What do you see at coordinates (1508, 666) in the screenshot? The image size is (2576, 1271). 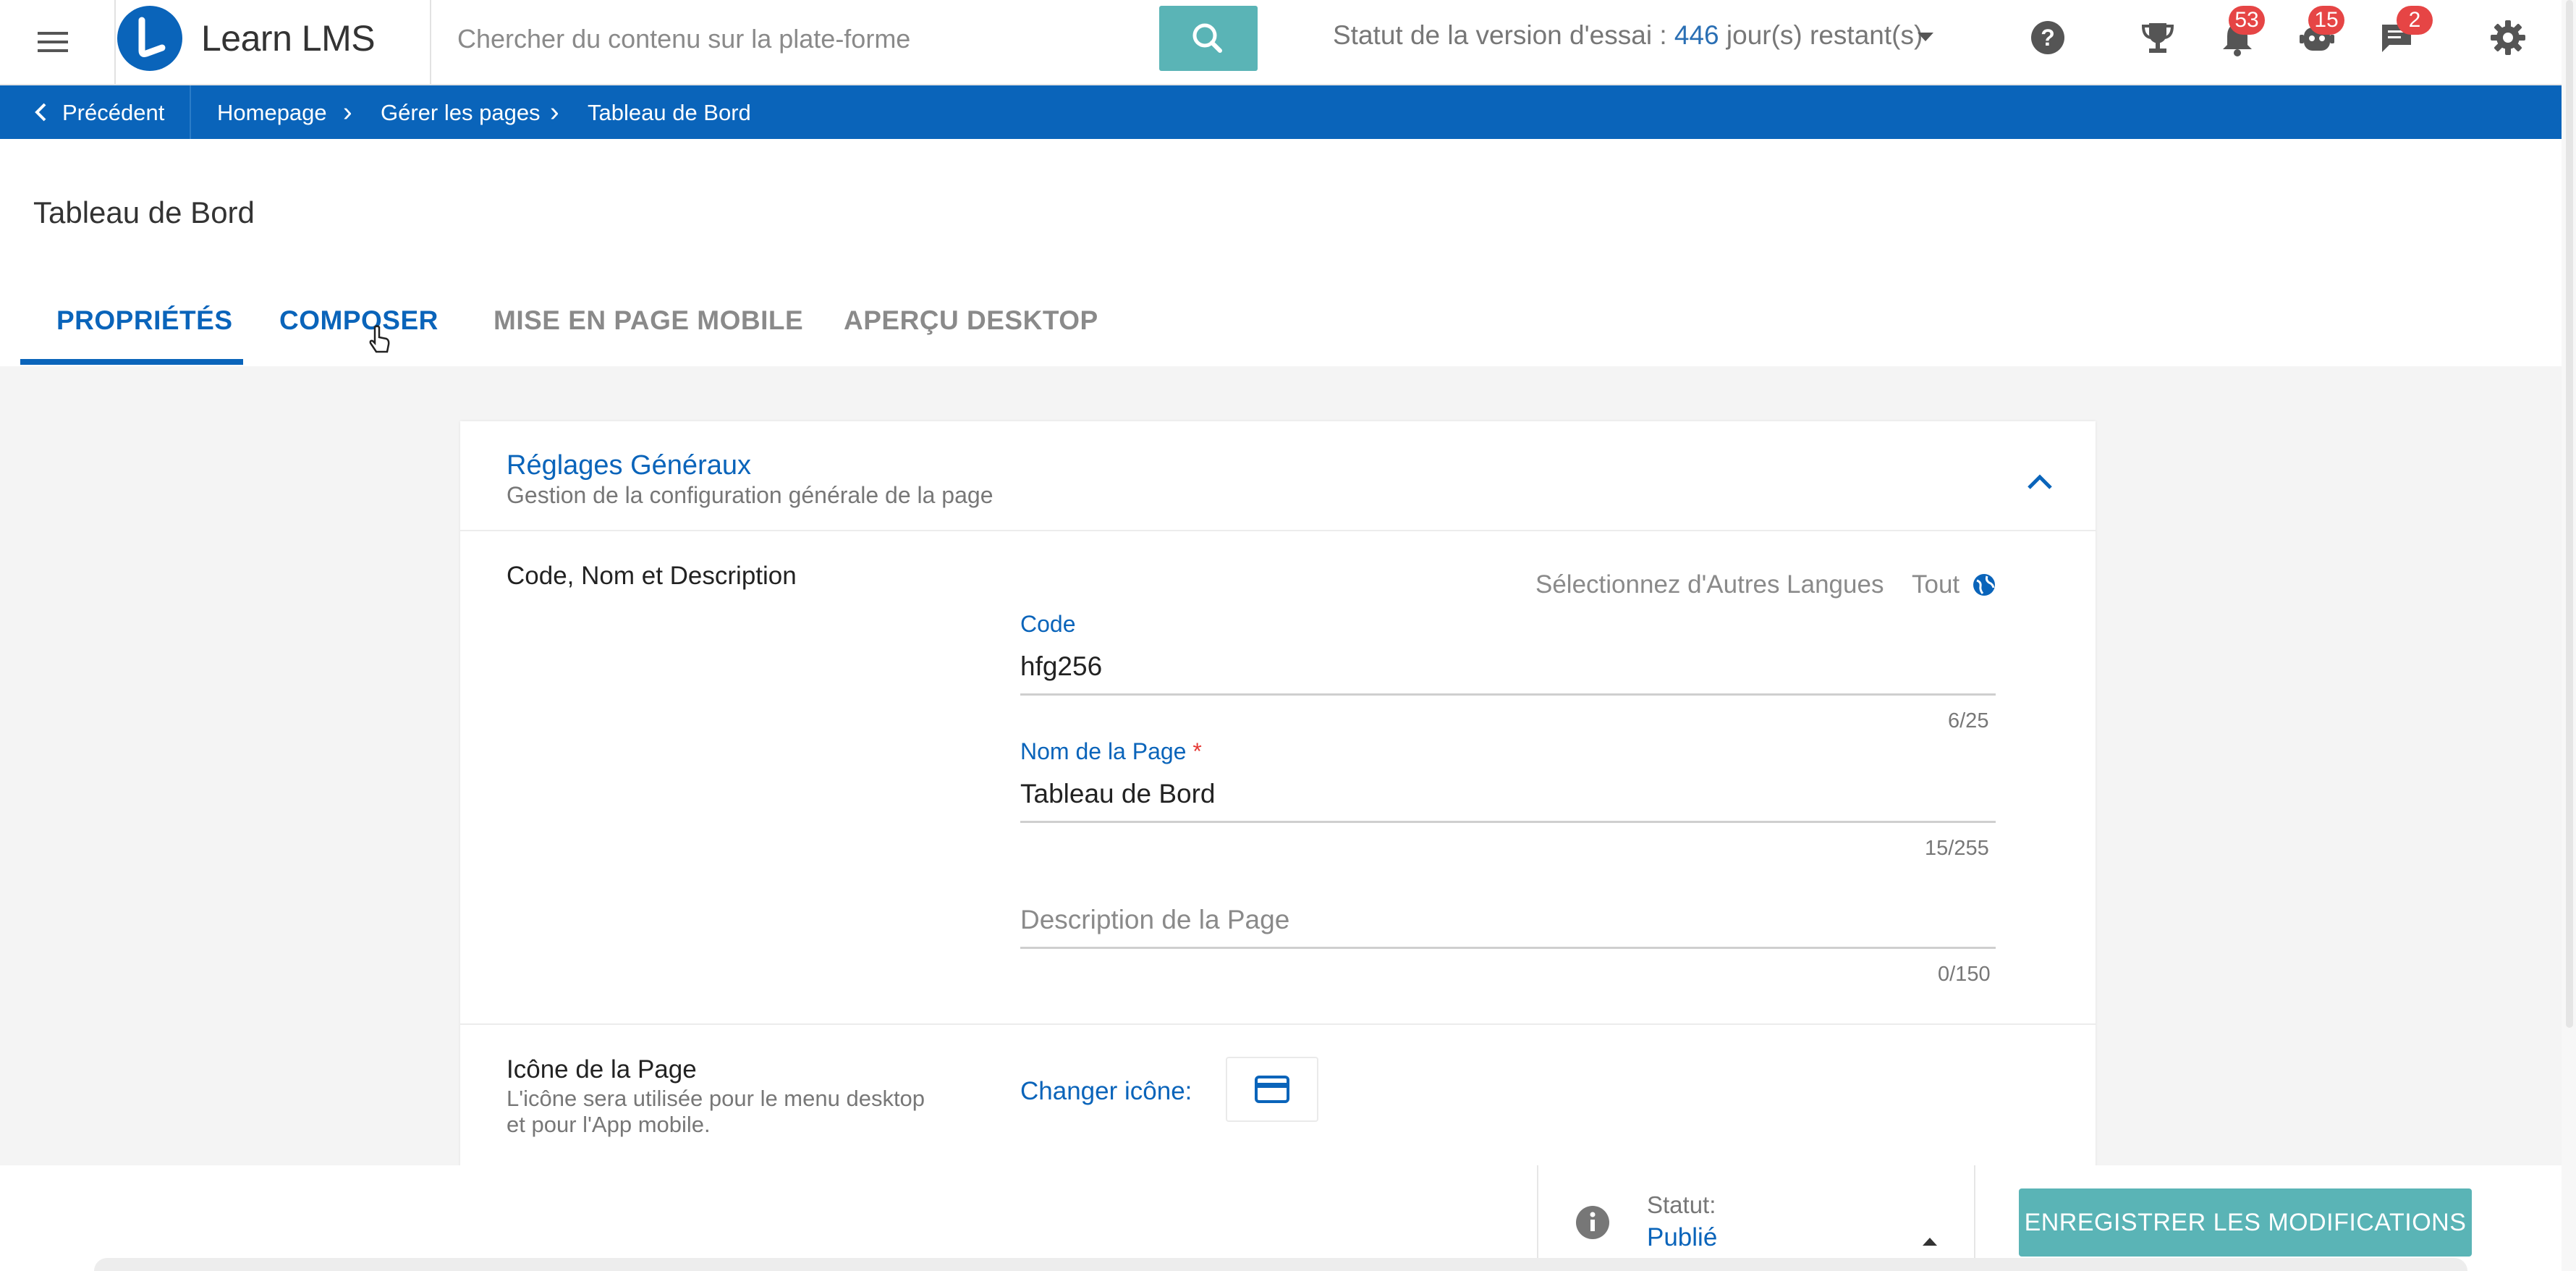 I see `code-field: hfg256` at bounding box center [1508, 666].